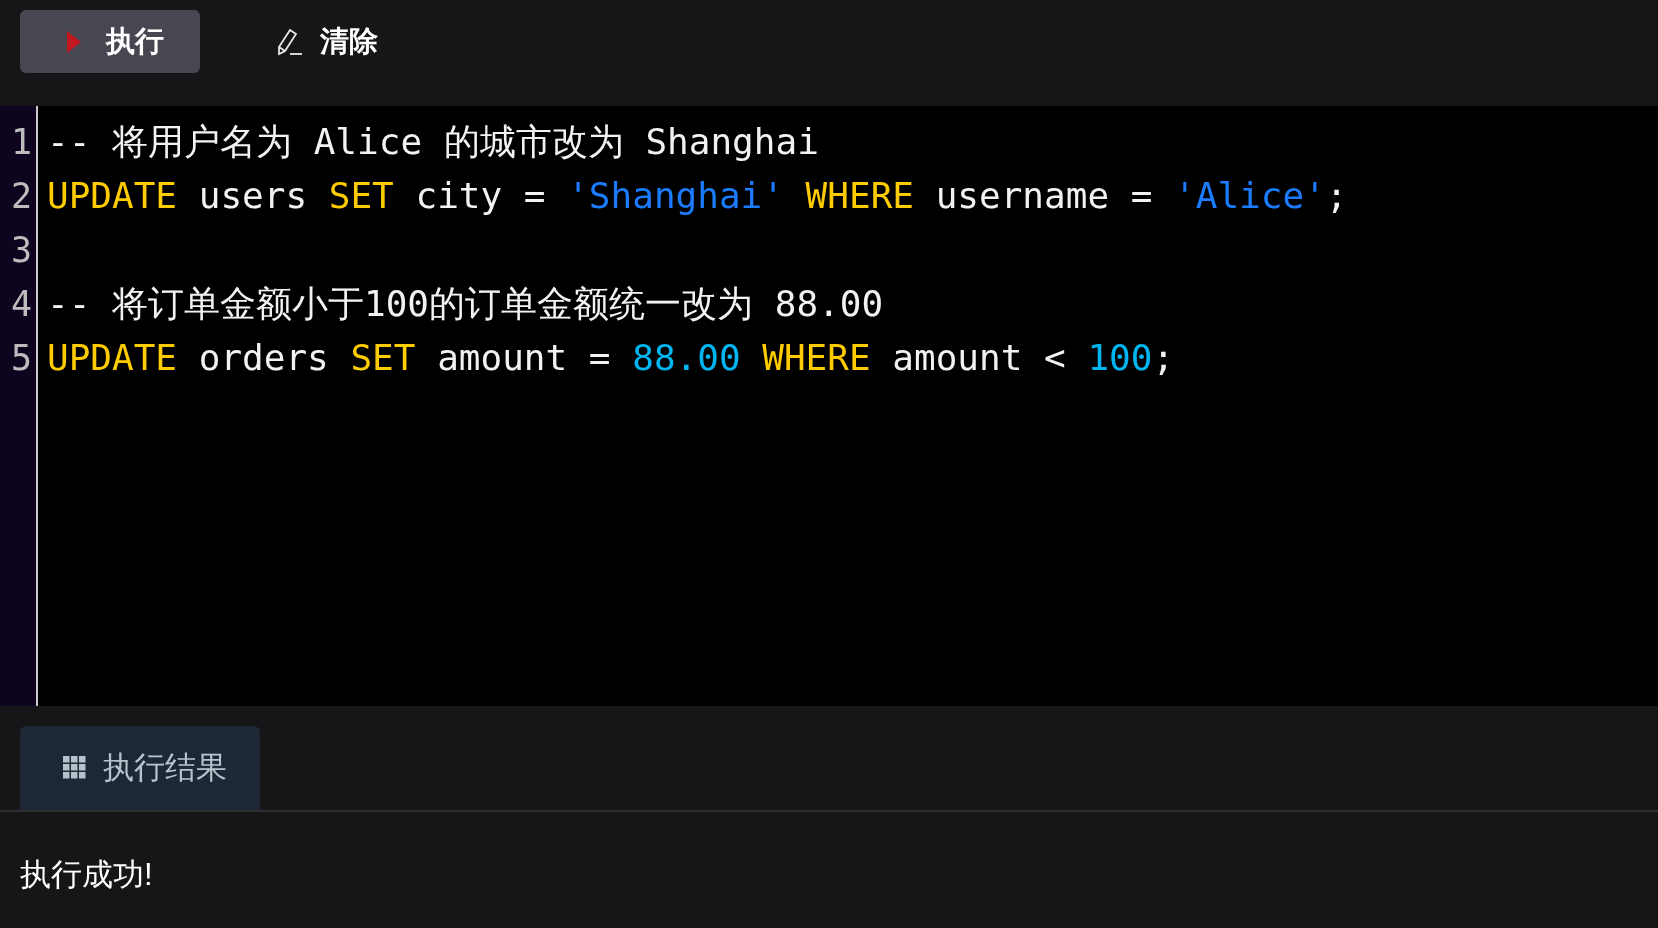  What do you see at coordinates (75, 768) in the screenshot?
I see `grid-icon` at bounding box center [75, 768].